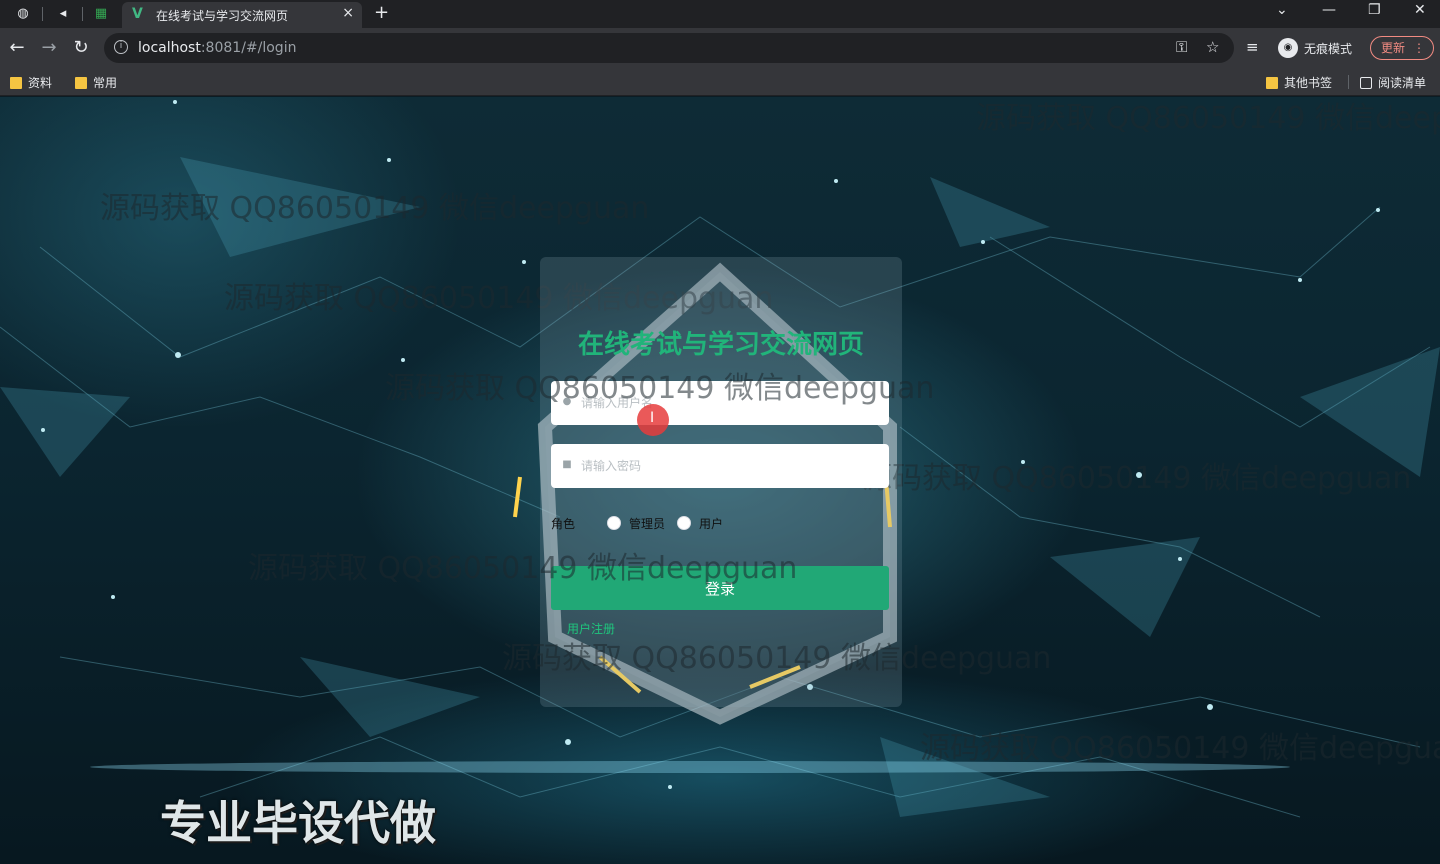 Image resolution: width=1440 pixels, height=864 pixels. Describe the element at coordinates (1329, 10) in the screenshot. I see `minimize-icon: —` at that location.